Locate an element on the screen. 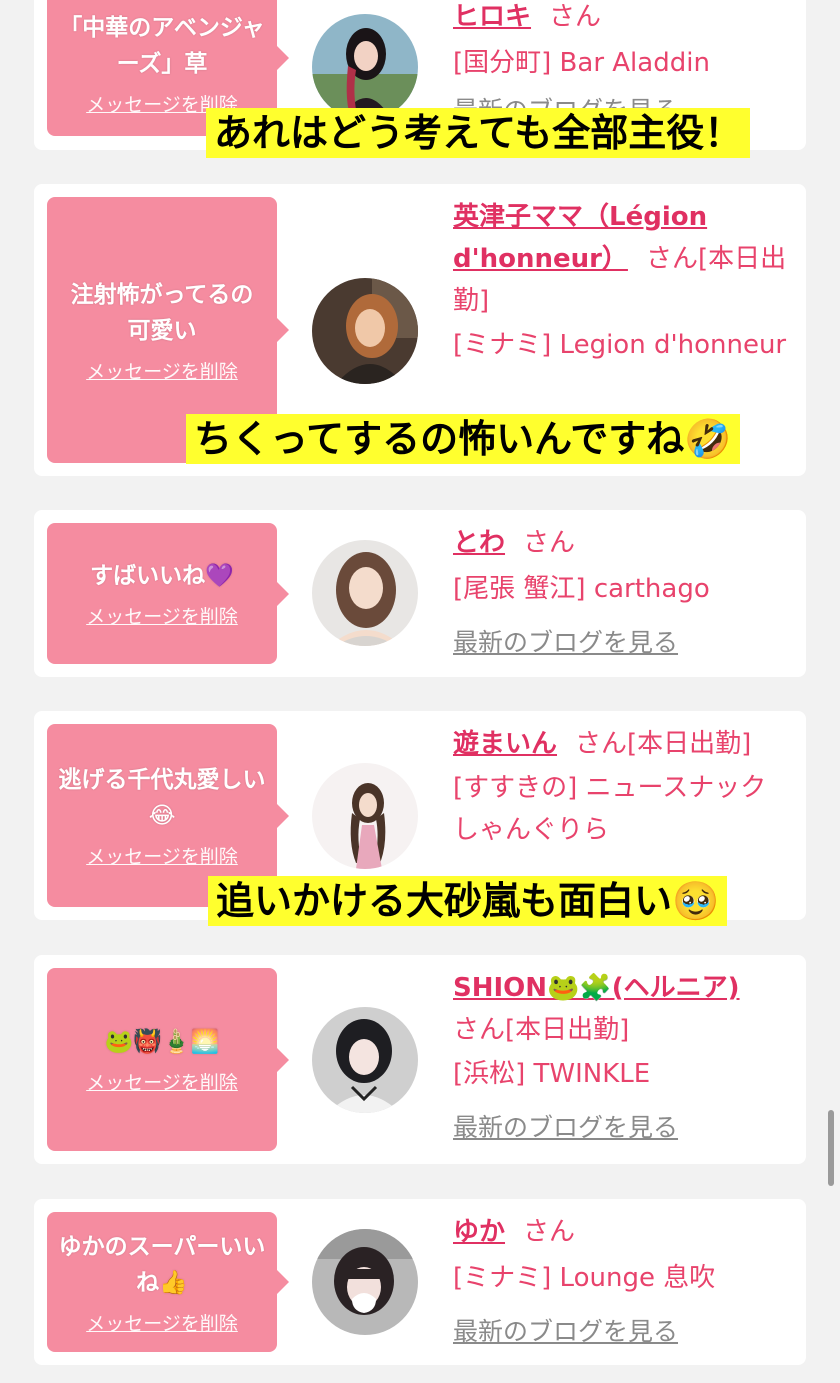 This screenshot has height=1383, width=840. cast-name-link: ゆか is located at coordinates (479, 1232).